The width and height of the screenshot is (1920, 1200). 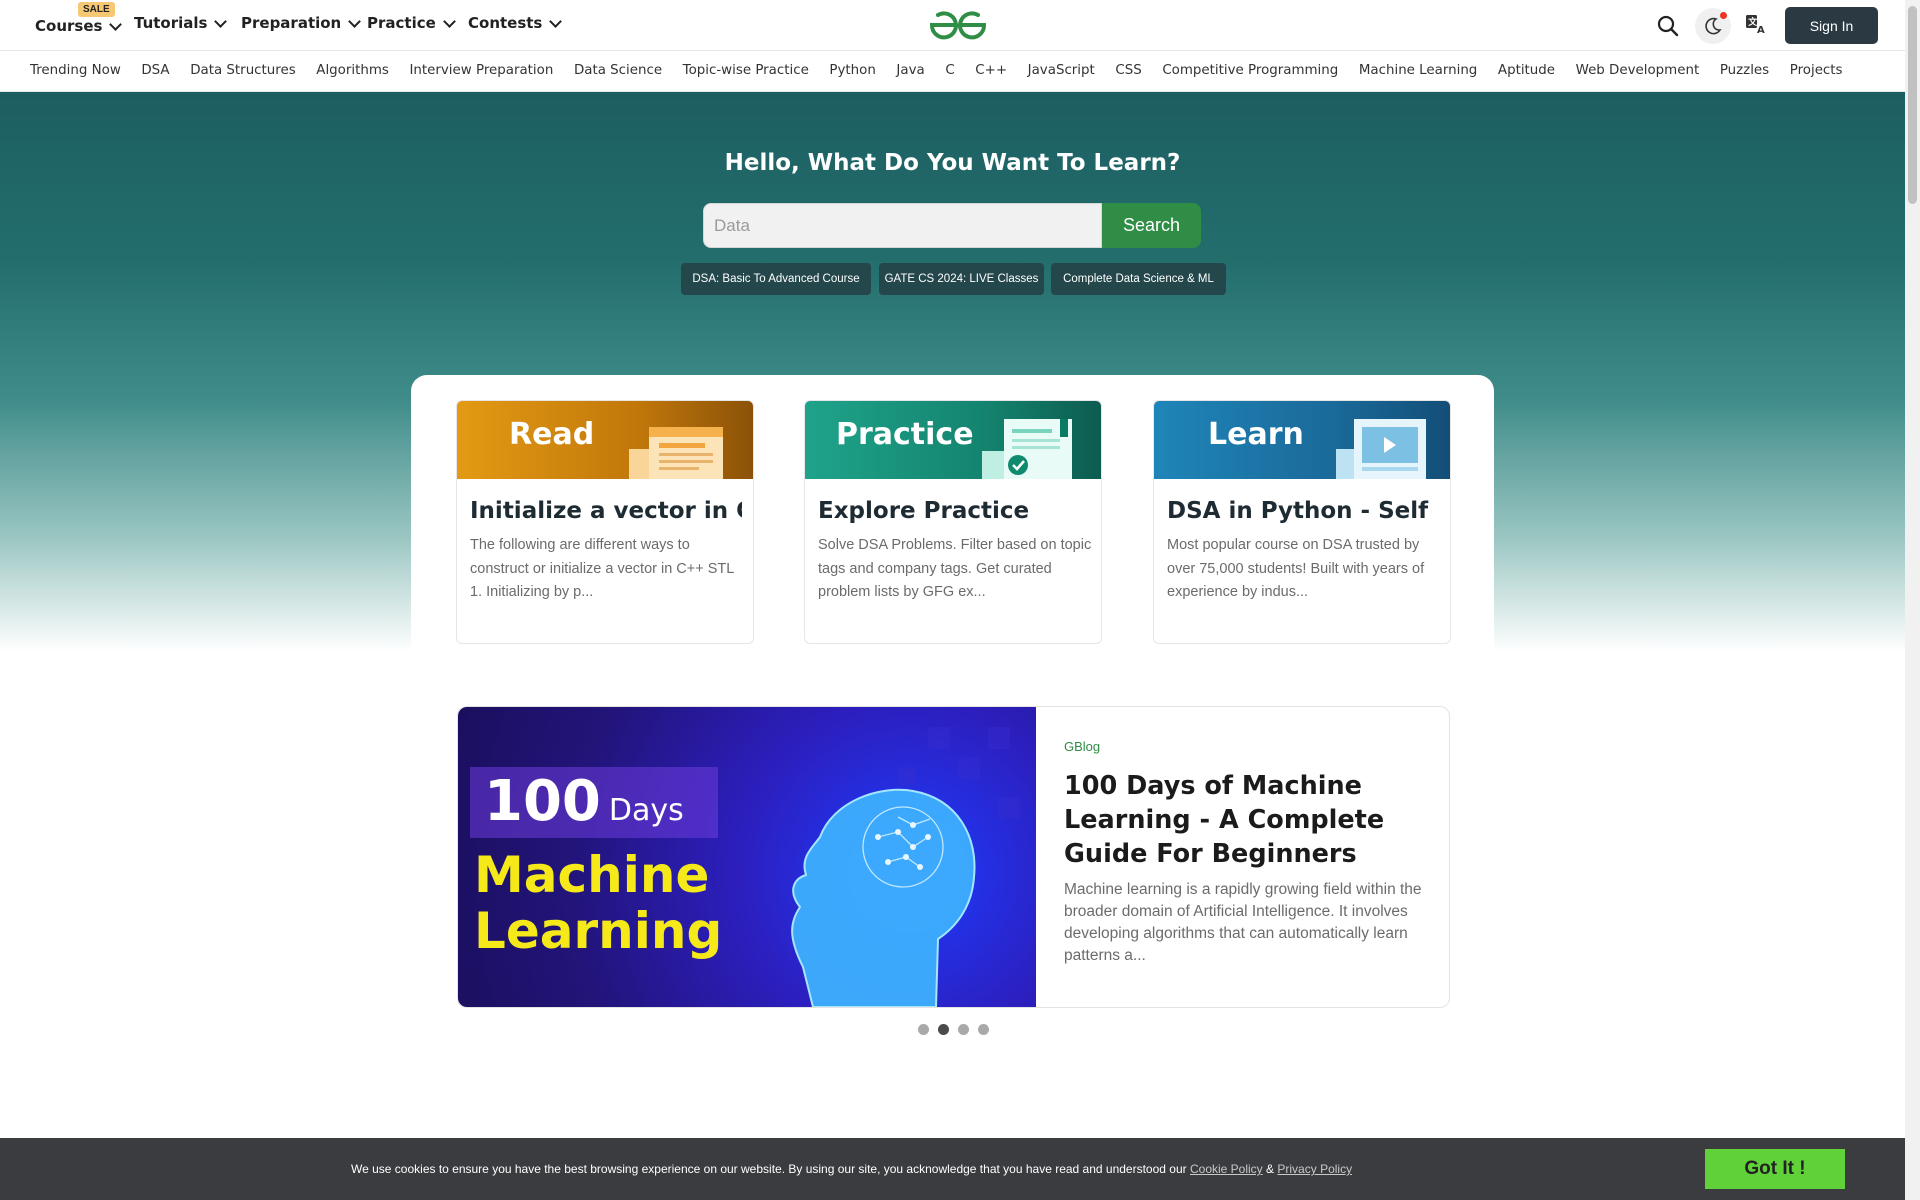 I want to click on translate-icon: 文A, so click(x=1756, y=24).